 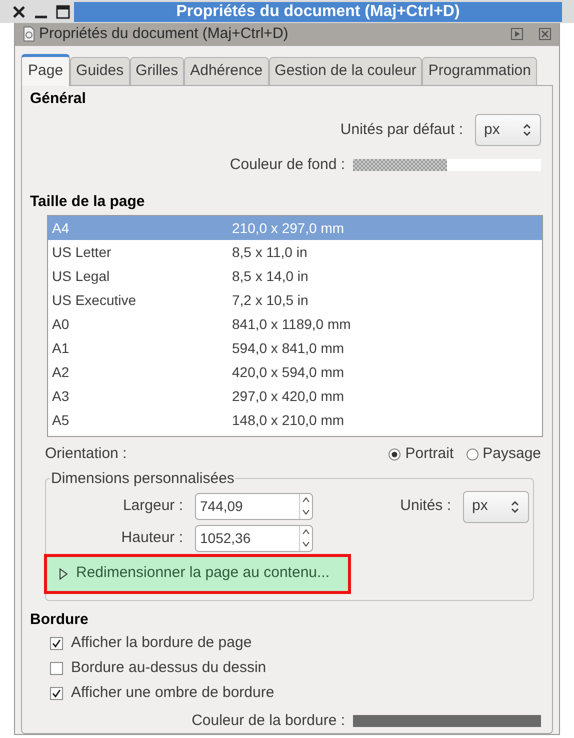 What do you see at coordinates (61, 396) in the screenshot?
I see `size-name: A3` at bounding box center [61, 396].